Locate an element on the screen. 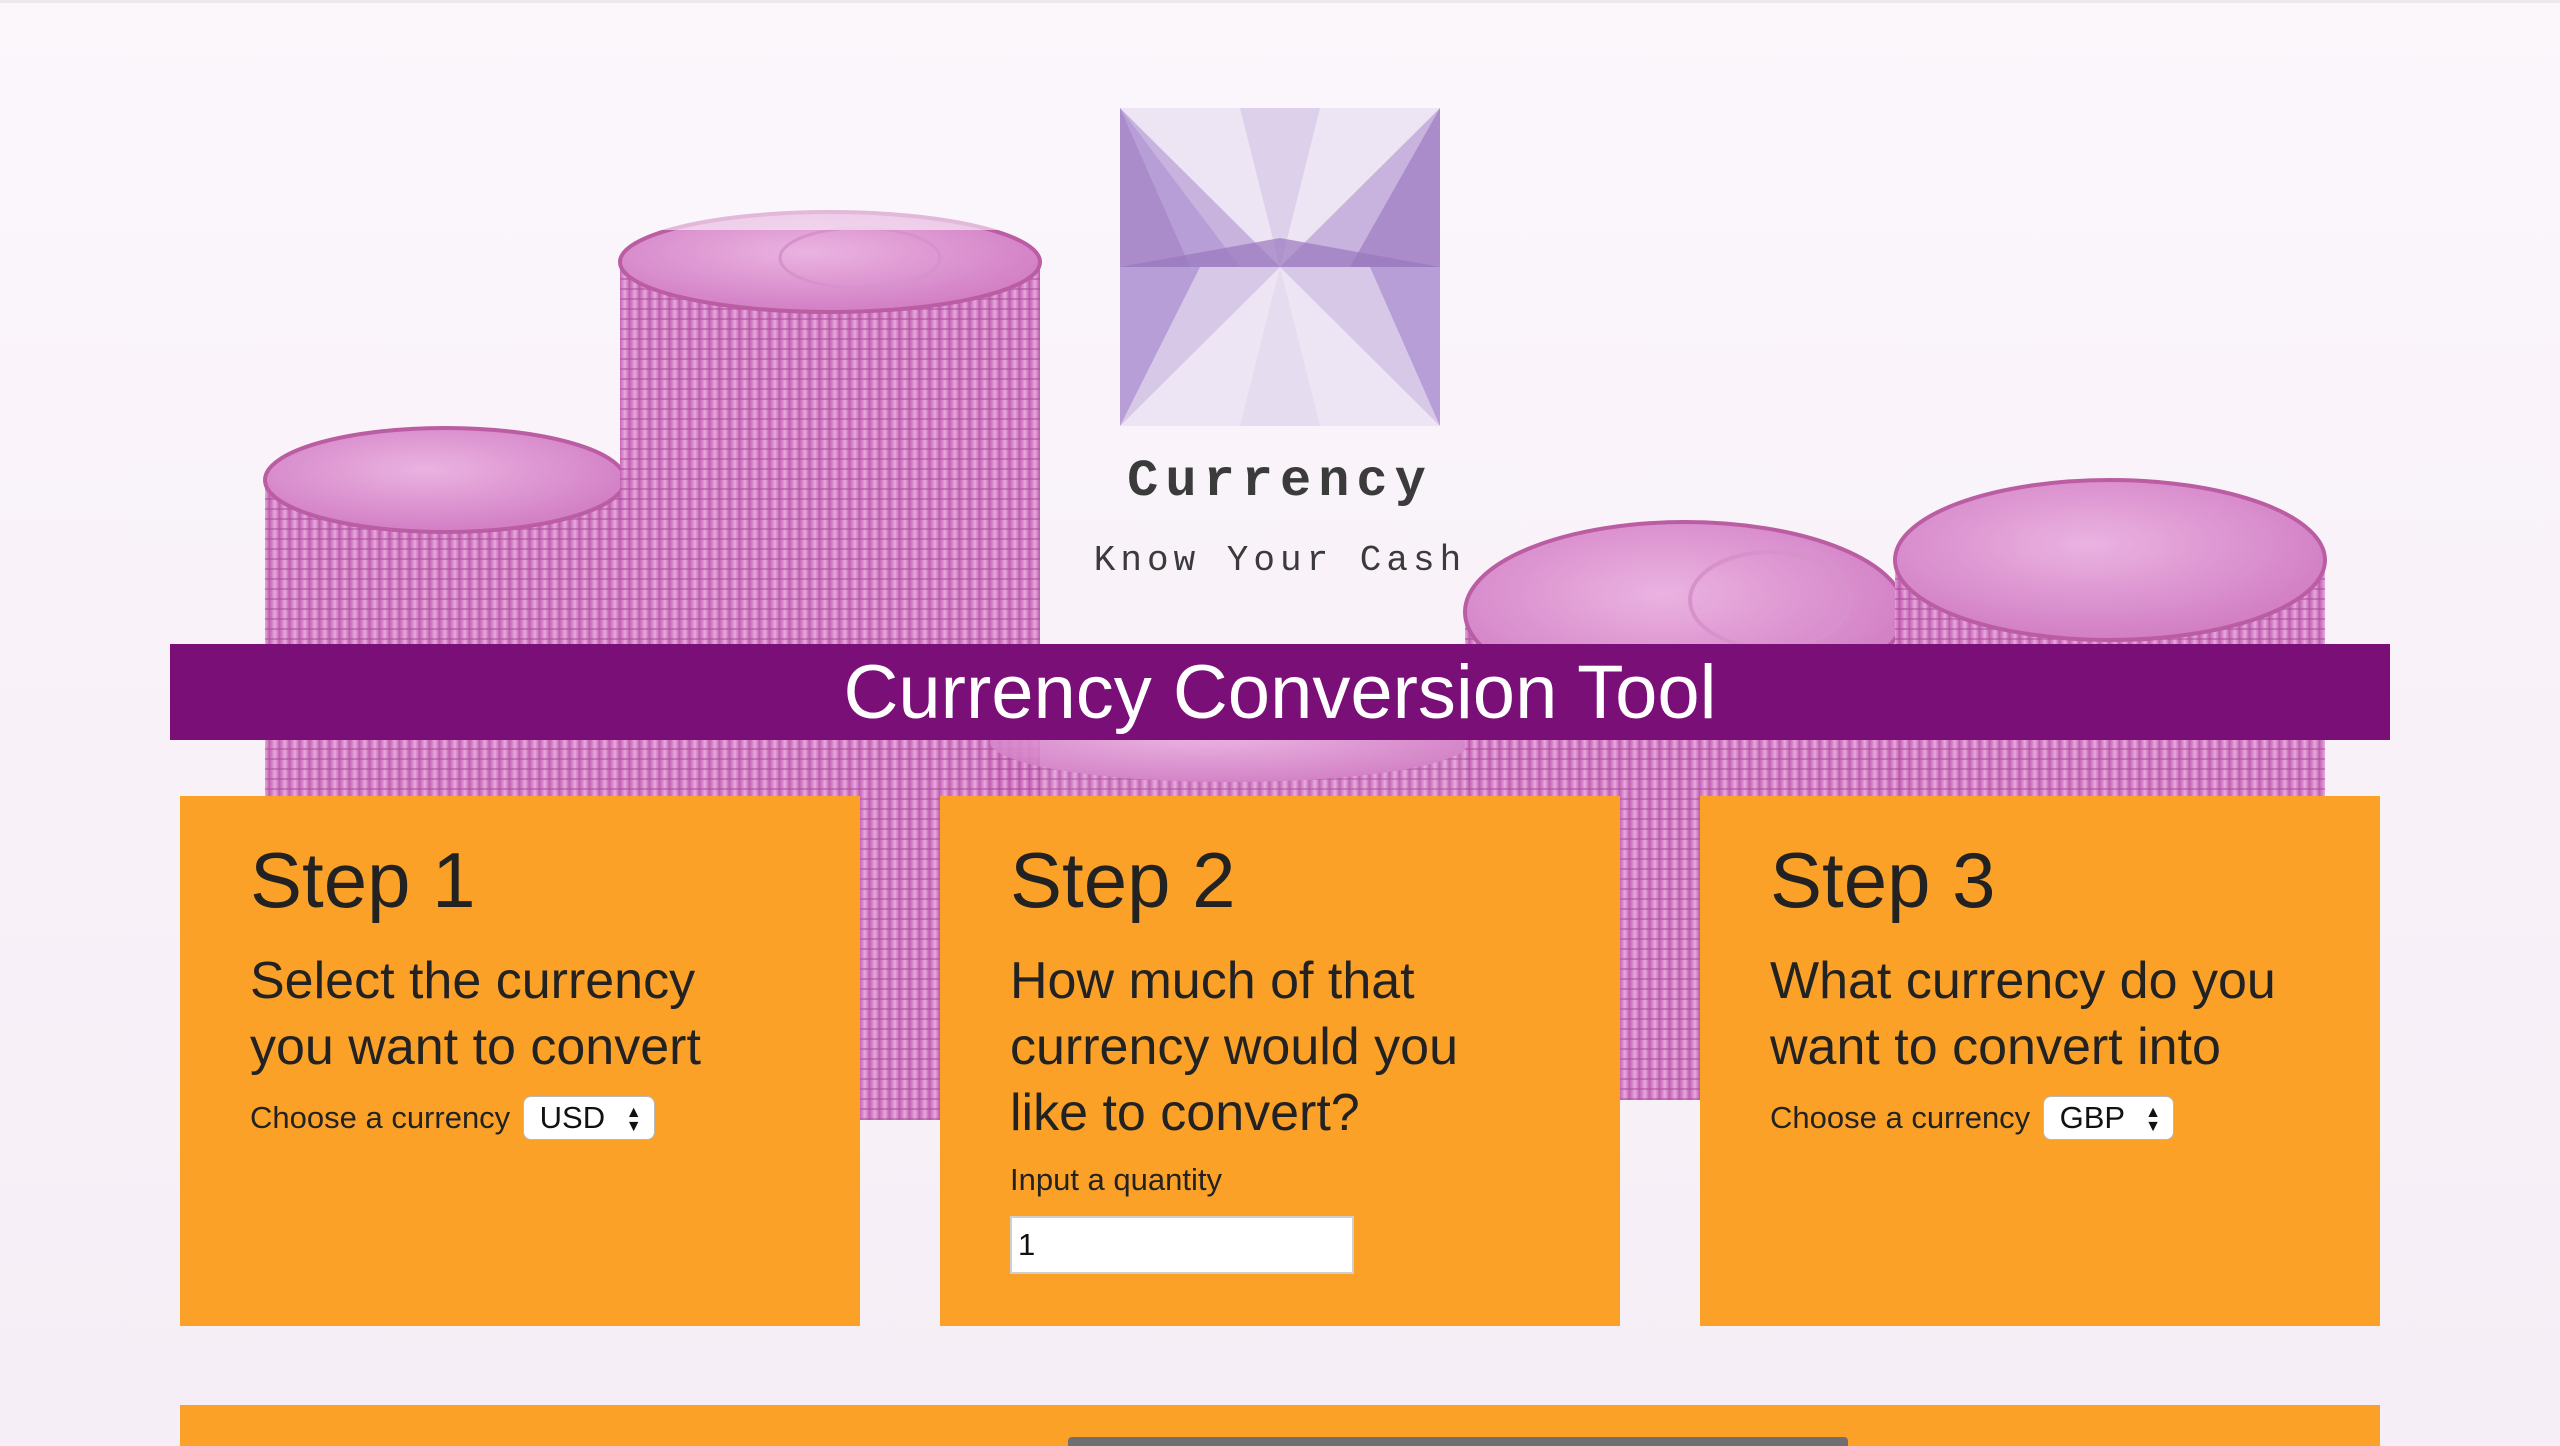  quantity-input is located at coordinates (1182, 1244).